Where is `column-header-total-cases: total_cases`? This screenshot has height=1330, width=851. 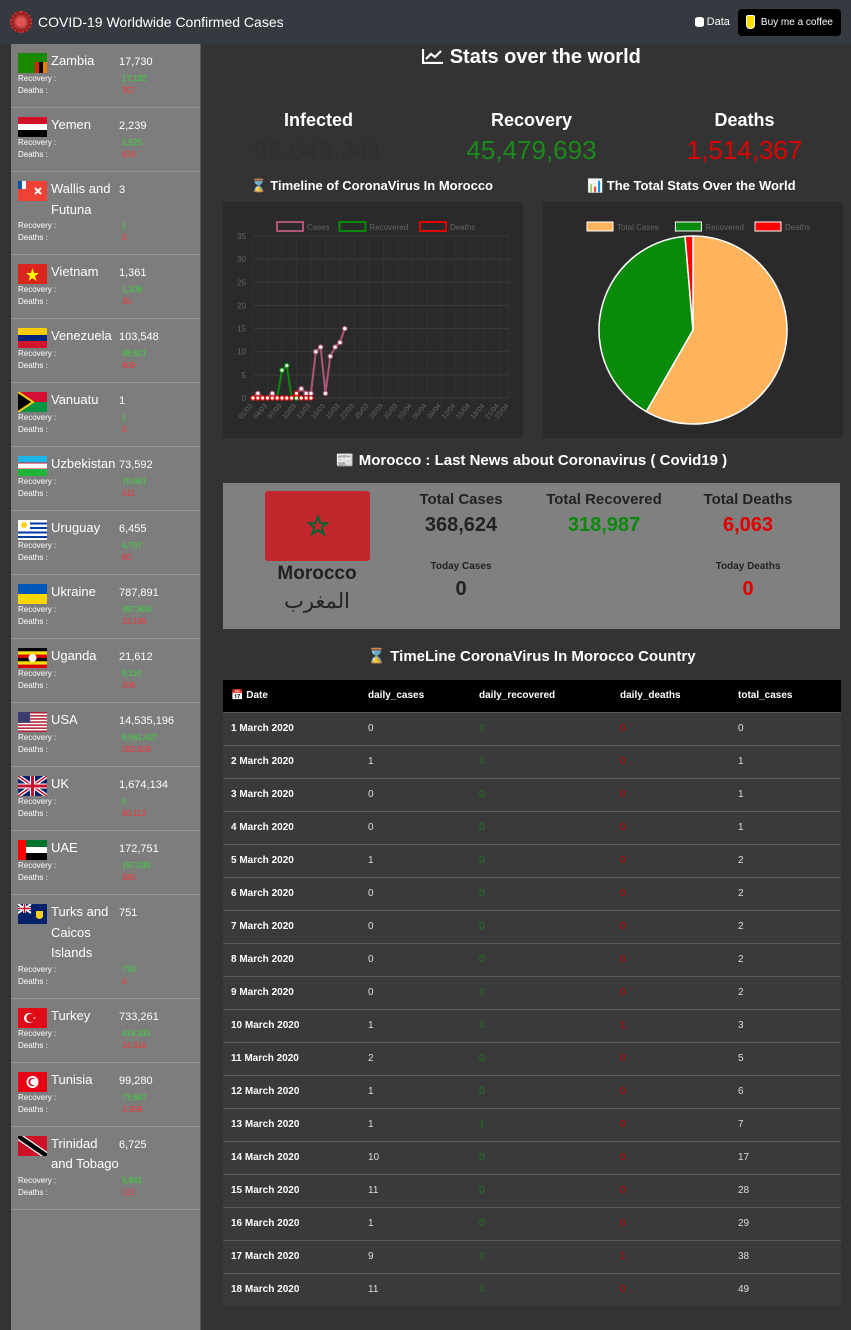
column-header-total-cases: total_cases is located at coordinates (785, 696).